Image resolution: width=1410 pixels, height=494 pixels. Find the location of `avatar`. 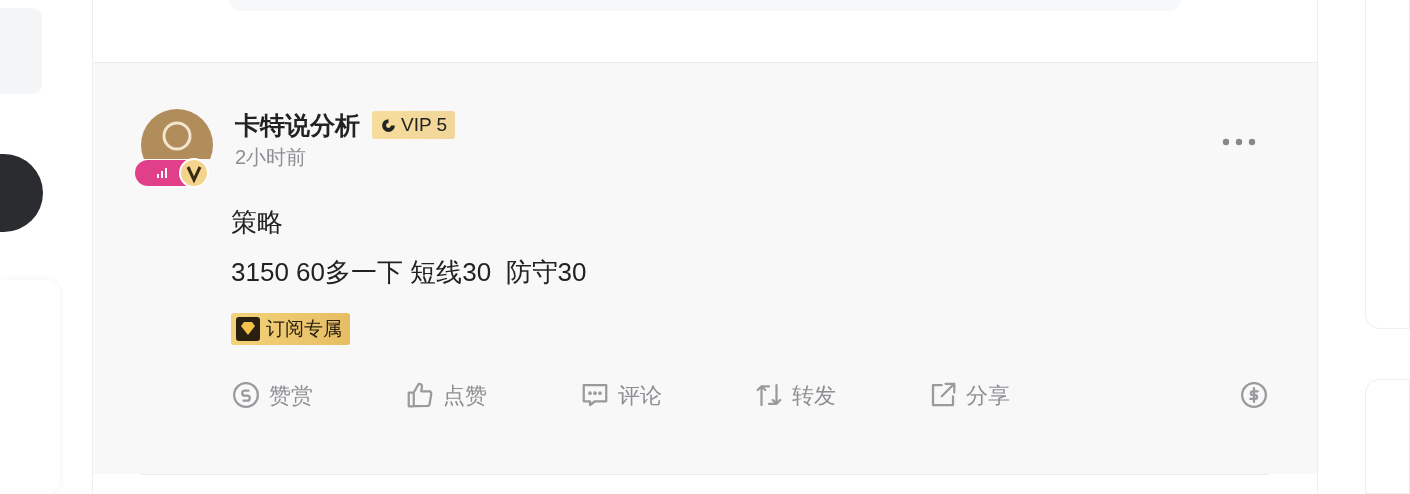

avatar is located at coordinates (177, 134).